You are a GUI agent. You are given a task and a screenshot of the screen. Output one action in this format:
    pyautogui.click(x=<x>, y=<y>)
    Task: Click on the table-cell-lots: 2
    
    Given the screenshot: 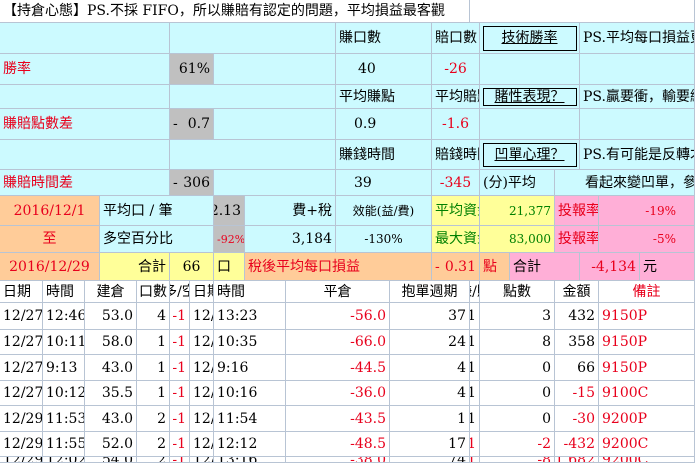 What is the action you would take?
    pyautogui.click(x=153, y=419)
    